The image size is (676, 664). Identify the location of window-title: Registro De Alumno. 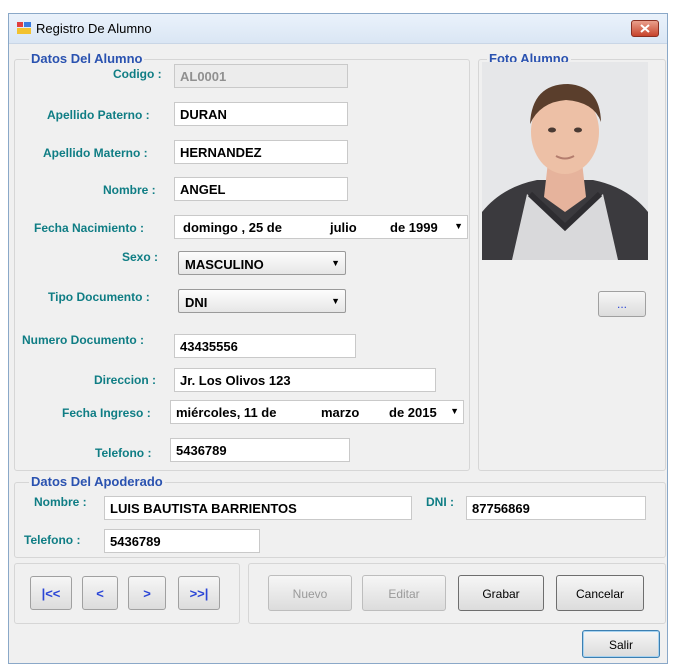
(94, 28).